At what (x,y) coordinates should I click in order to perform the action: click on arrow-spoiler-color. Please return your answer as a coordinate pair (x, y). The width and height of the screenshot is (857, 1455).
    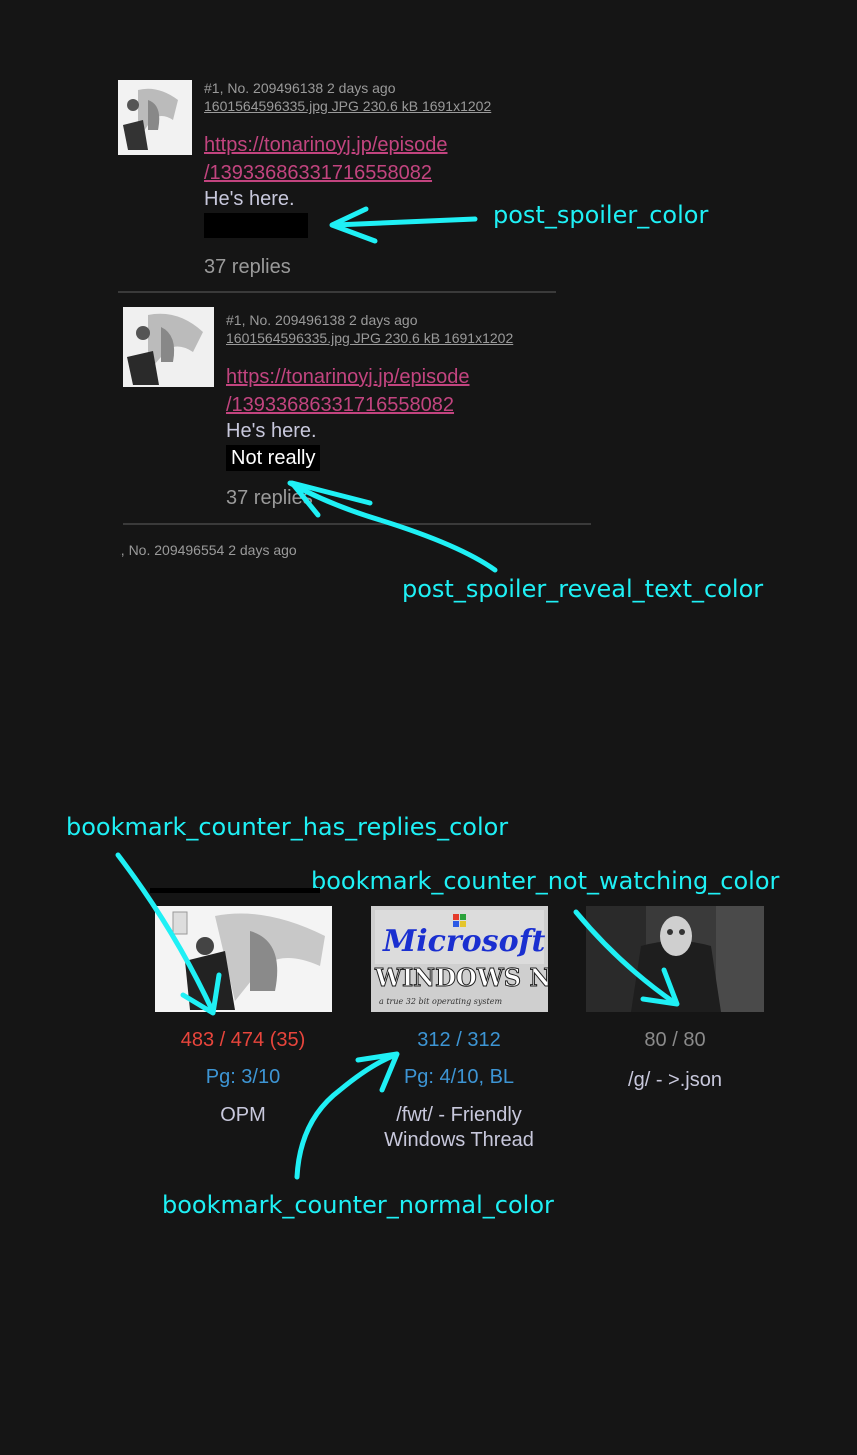
    Looking at the image, I should click on (405, 222).